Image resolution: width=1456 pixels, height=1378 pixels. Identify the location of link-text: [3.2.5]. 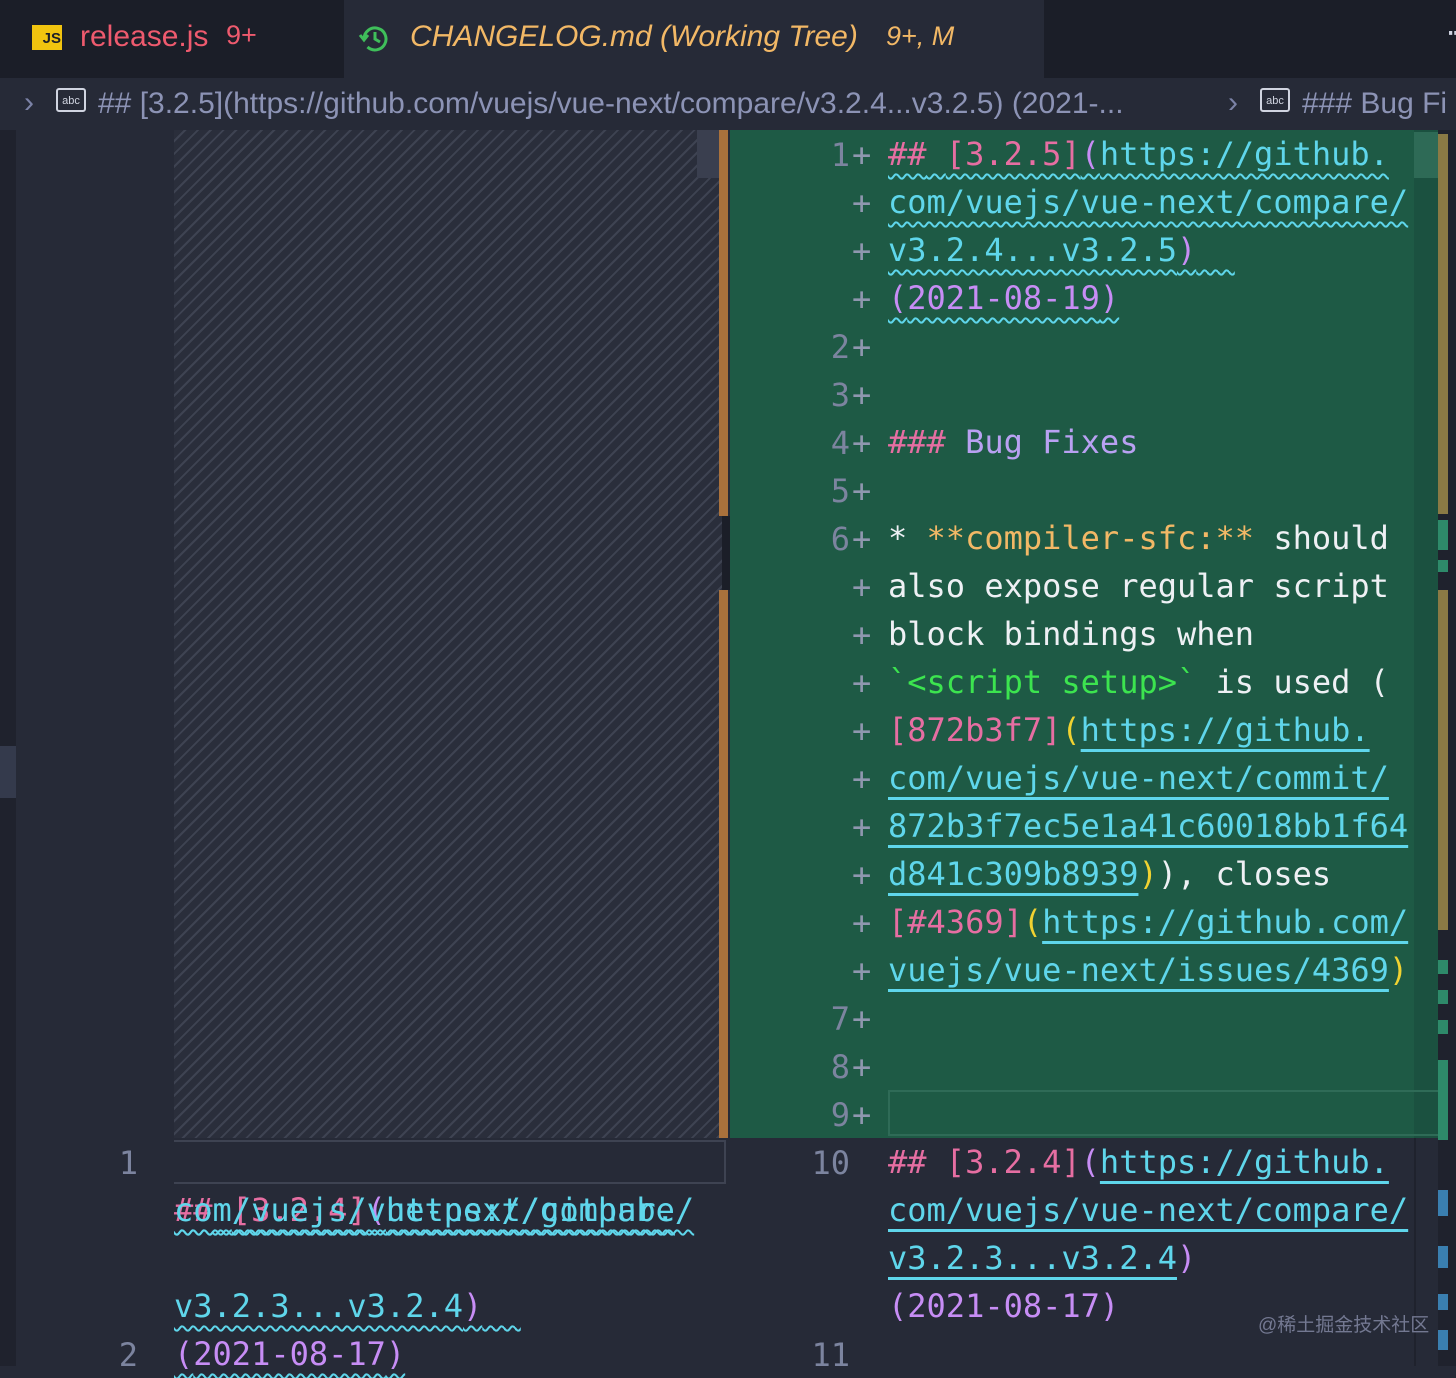
(1013, 154).